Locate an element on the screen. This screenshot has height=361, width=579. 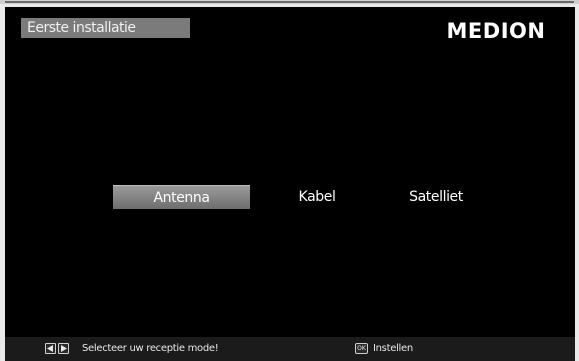
option-satelliet: Satelliet is located at coordinates (436, 197).